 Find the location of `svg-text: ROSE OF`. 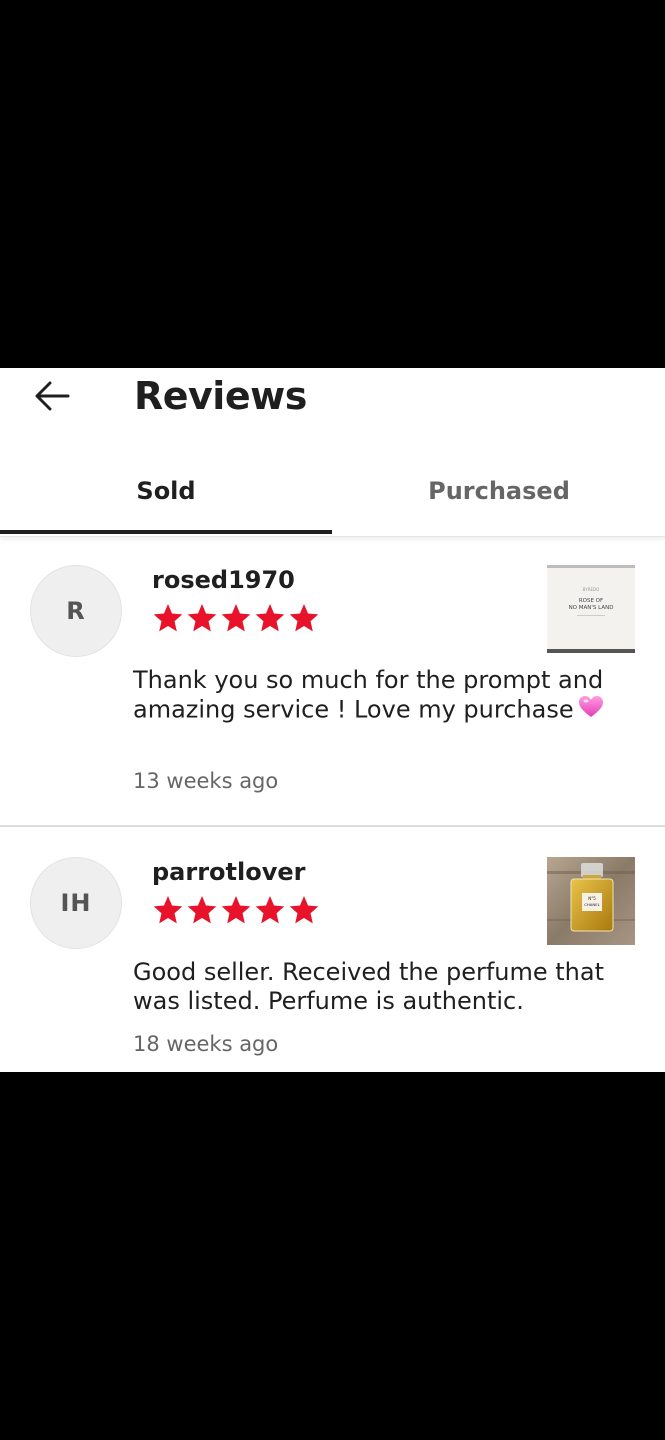

svg-text: ROSE OF is located at coordinates (591, 601).